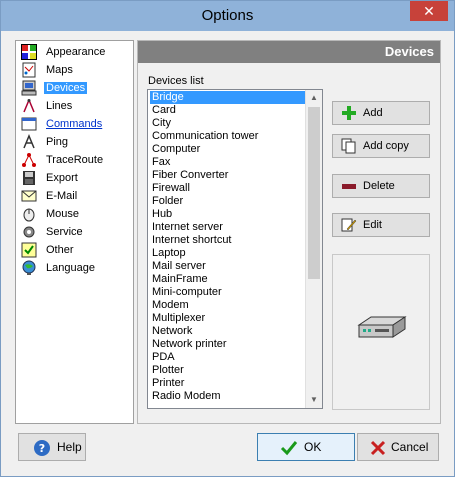  I want to click on nav-item-service: Service, so click(74, 232).